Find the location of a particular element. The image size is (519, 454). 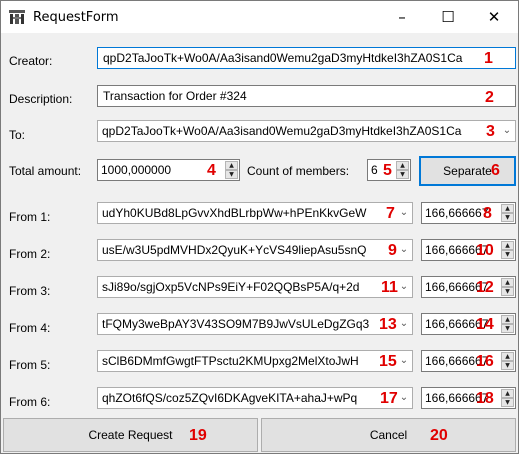

separate-button: Separate is located at coordinates (467, 171).